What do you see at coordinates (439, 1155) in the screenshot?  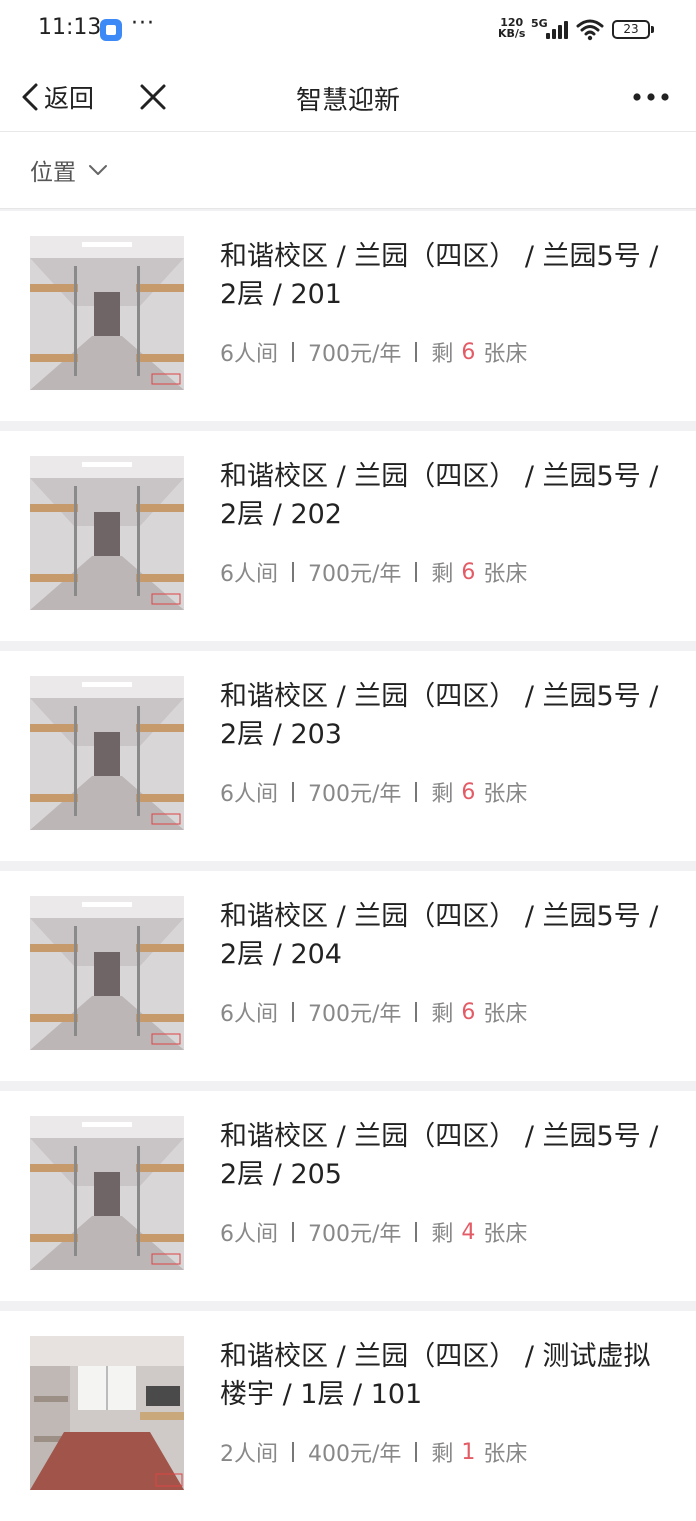 I see `room-title: 和谐校区 / 兰园（四区） / 兰园5号 / 2层 / 205` at bounding box center [439, 1155].